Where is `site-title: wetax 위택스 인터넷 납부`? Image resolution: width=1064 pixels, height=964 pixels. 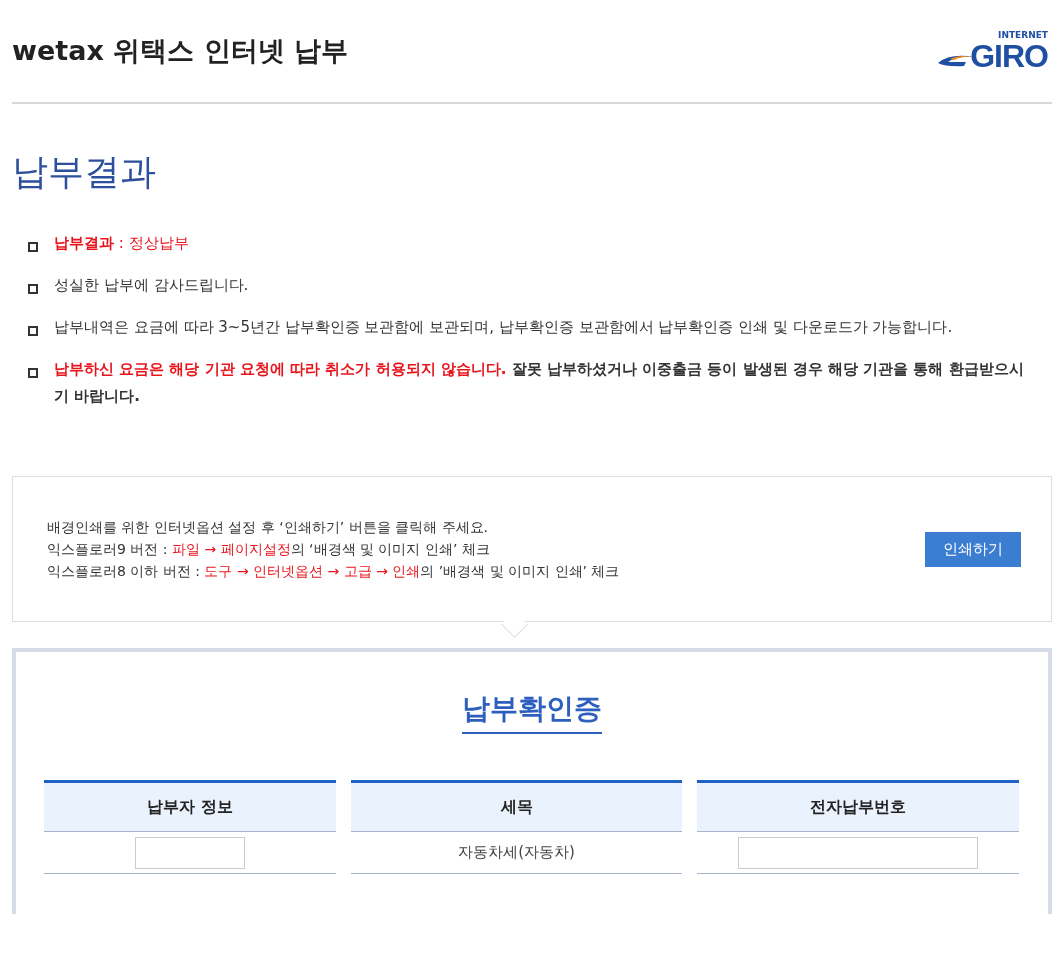
site-title: wetax 위택스 인터넷 납부 is located at coordinates (180, 51).